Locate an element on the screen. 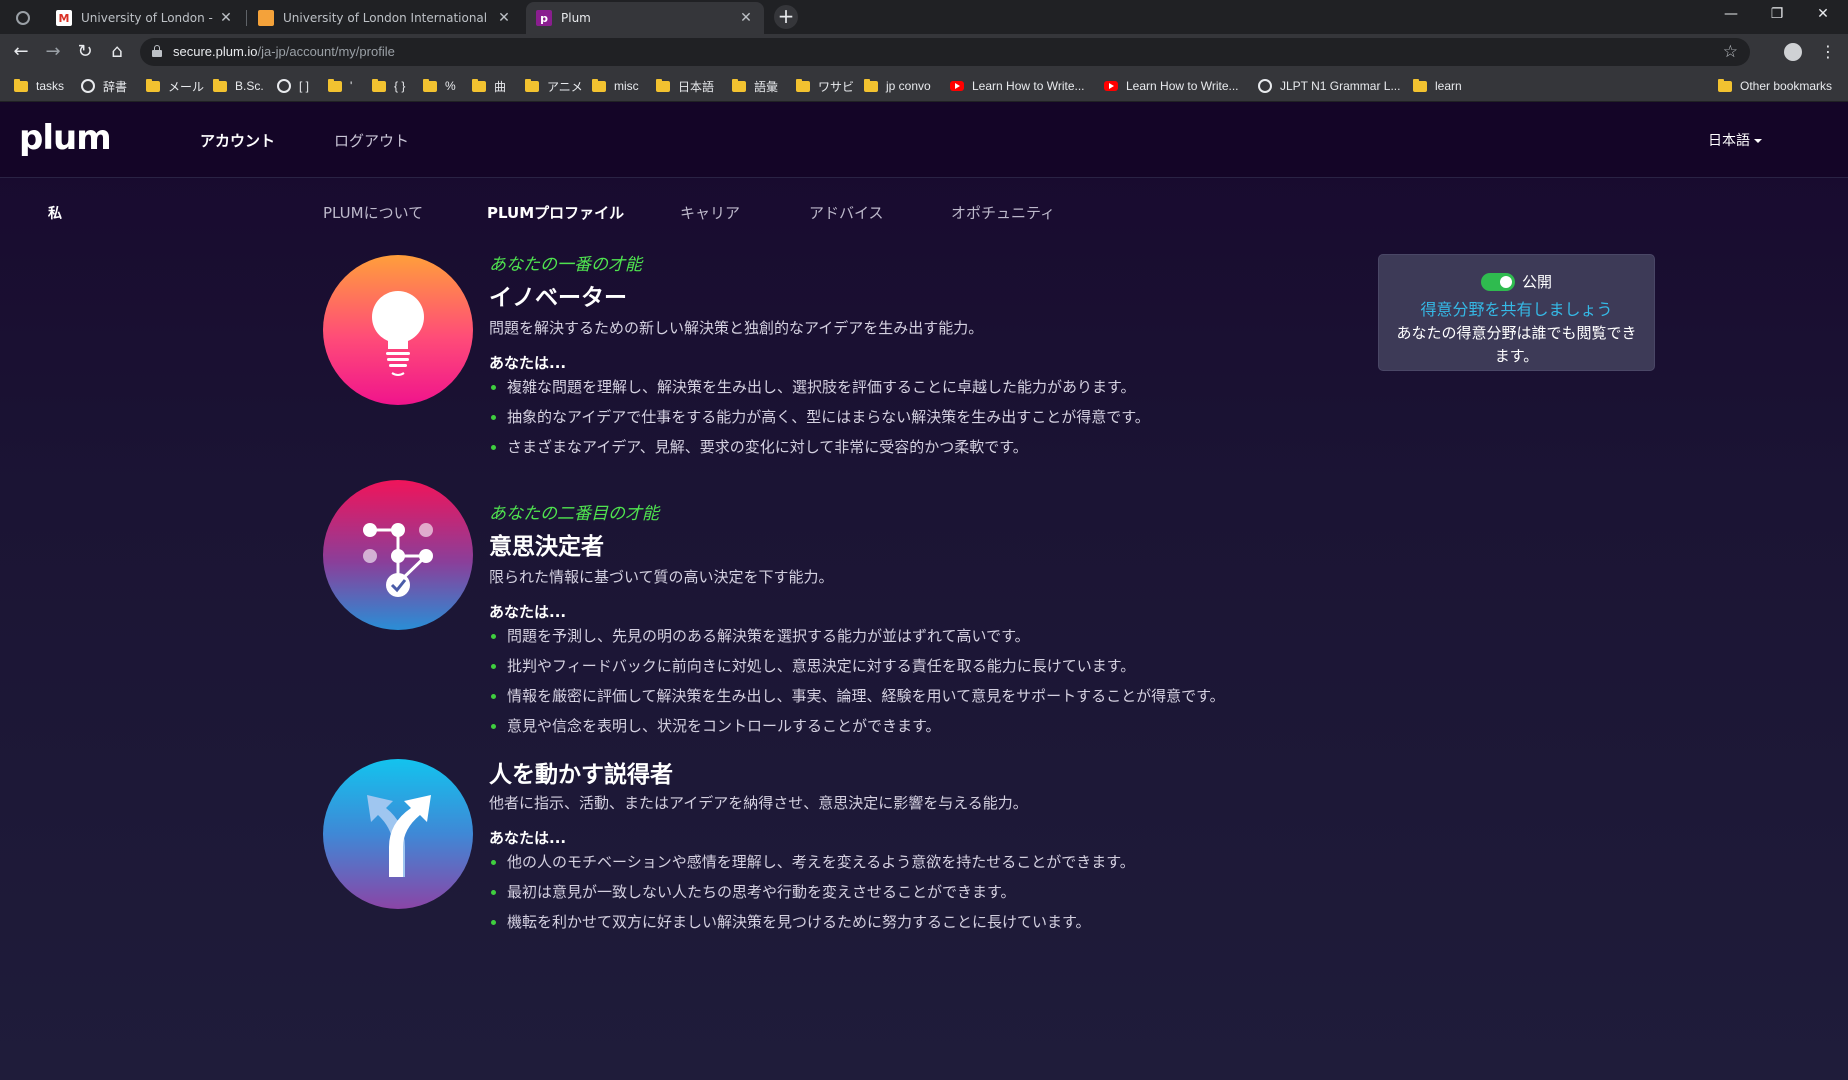 Image resolution: width=1848 pixels, height=1080 pixels. other-bookmarks: Other bookmarks is located at coordinates (1775, 86).